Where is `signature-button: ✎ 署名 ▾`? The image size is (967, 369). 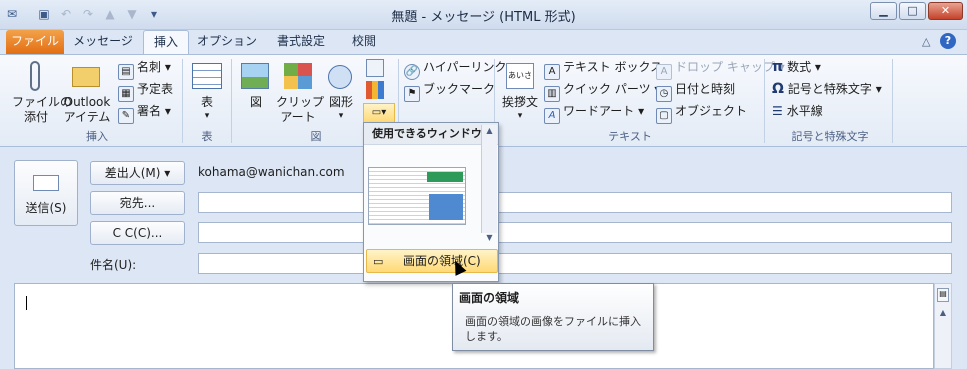
signature-button: ✎ 署名 ▾ is located at coordinates (144, 112).